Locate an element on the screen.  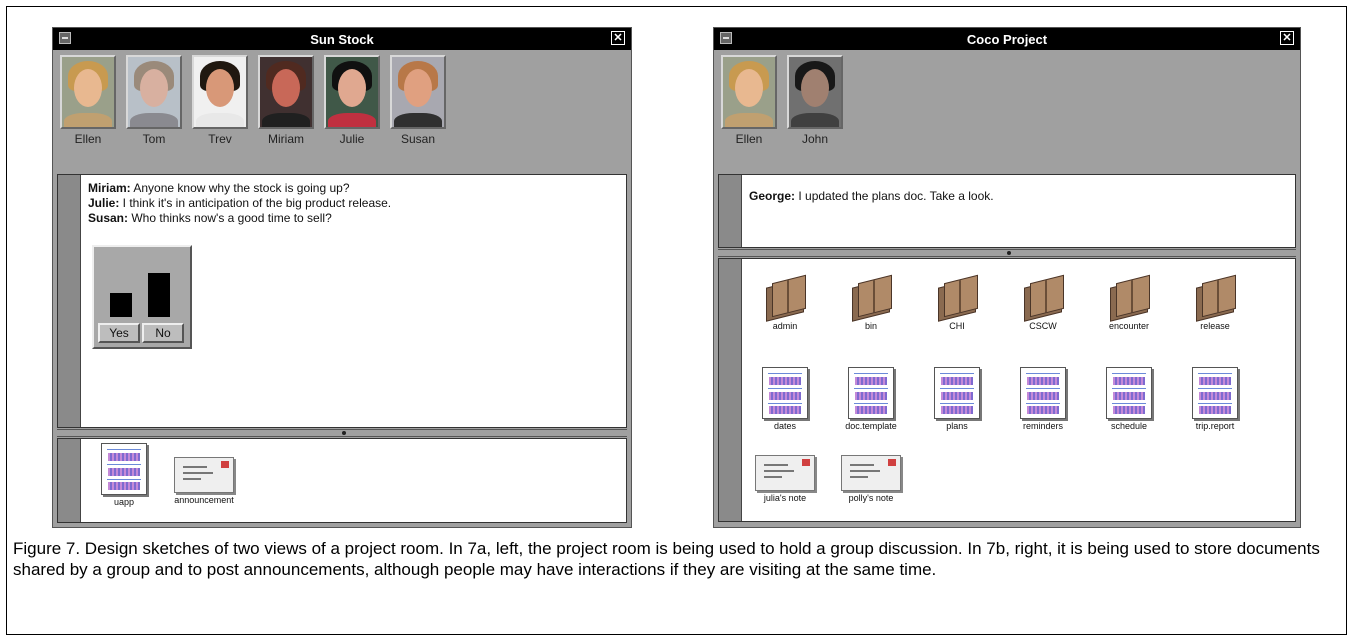
window-titlebar: Coco Project ✕ is located at coordinates (1007, 39).